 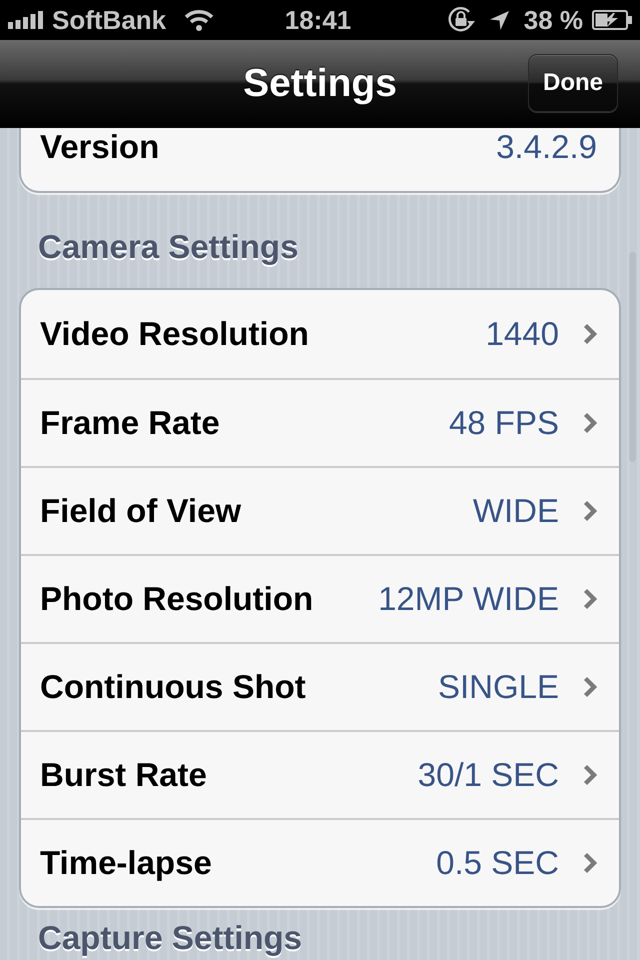 I want to click on location-arrow-icon, so click(x=499, y=20).